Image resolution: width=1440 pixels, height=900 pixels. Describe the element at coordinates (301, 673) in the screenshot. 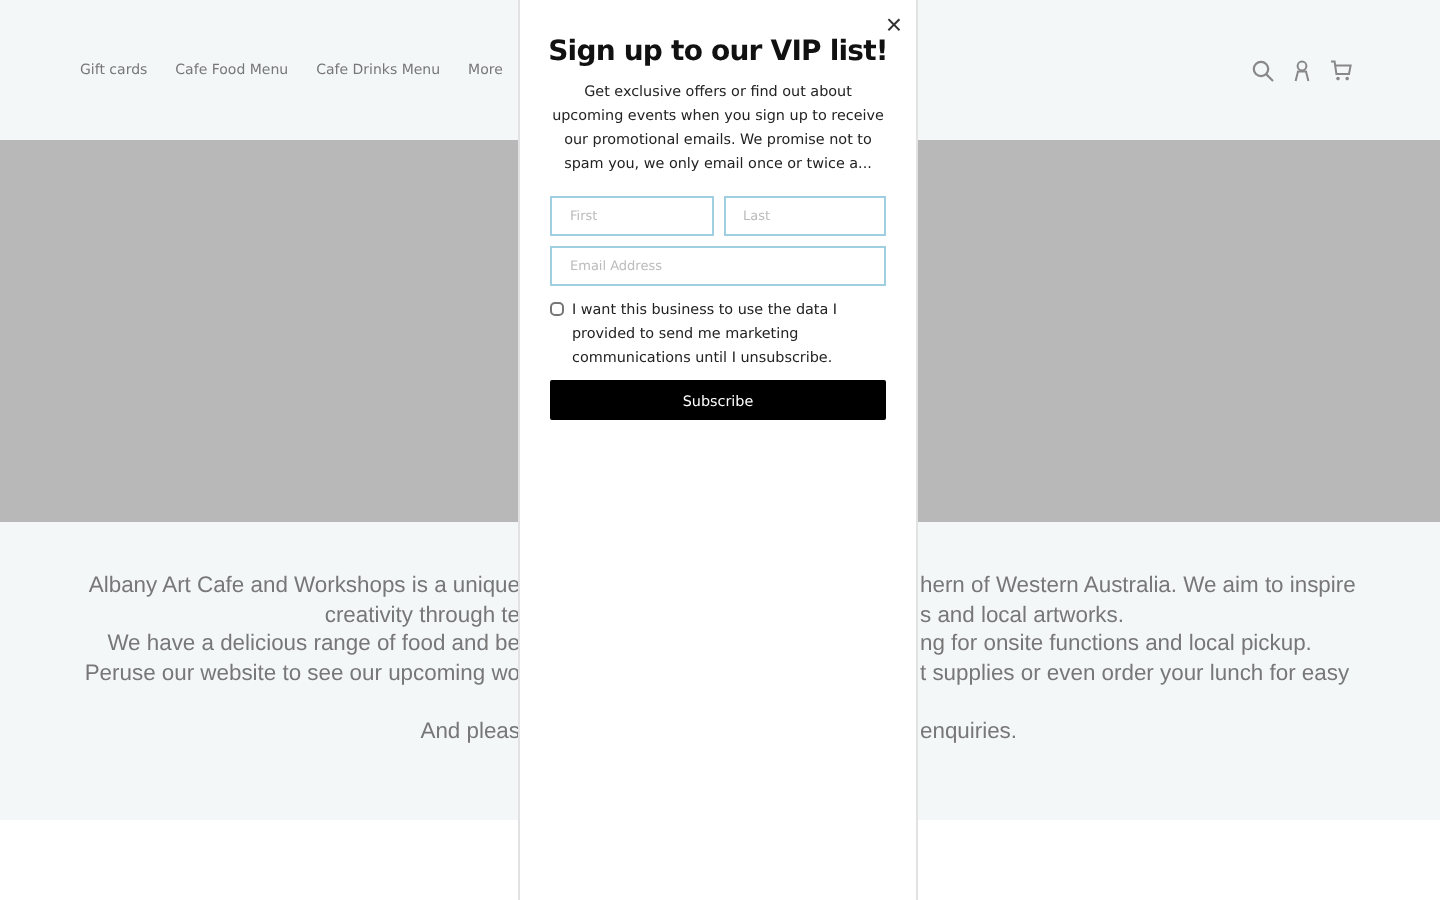

I see `about-text: Peruse our website to see our upcoming wo` at that location.